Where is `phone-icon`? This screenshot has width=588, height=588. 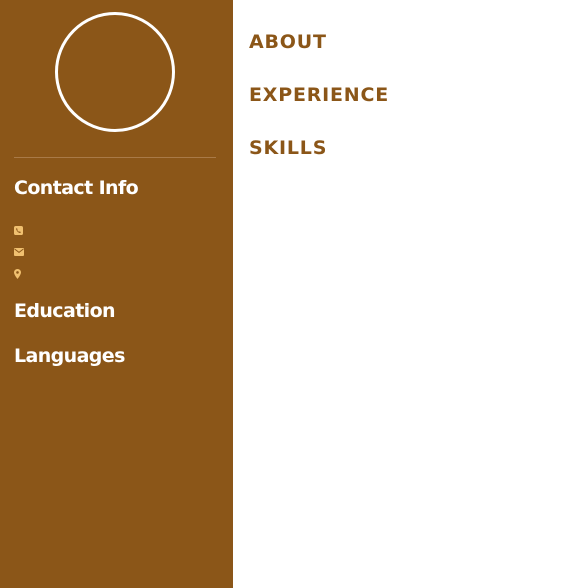
phone-icon is located at coordinates (18, 230).